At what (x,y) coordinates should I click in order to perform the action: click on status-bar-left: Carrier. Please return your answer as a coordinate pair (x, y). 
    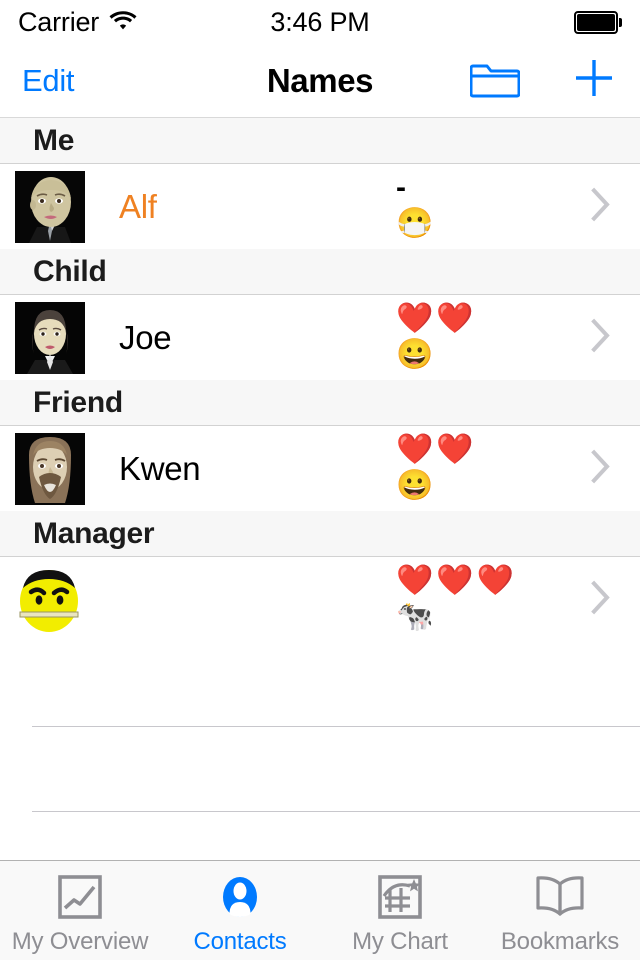
    Looking at the image, I should click on (78, 22).